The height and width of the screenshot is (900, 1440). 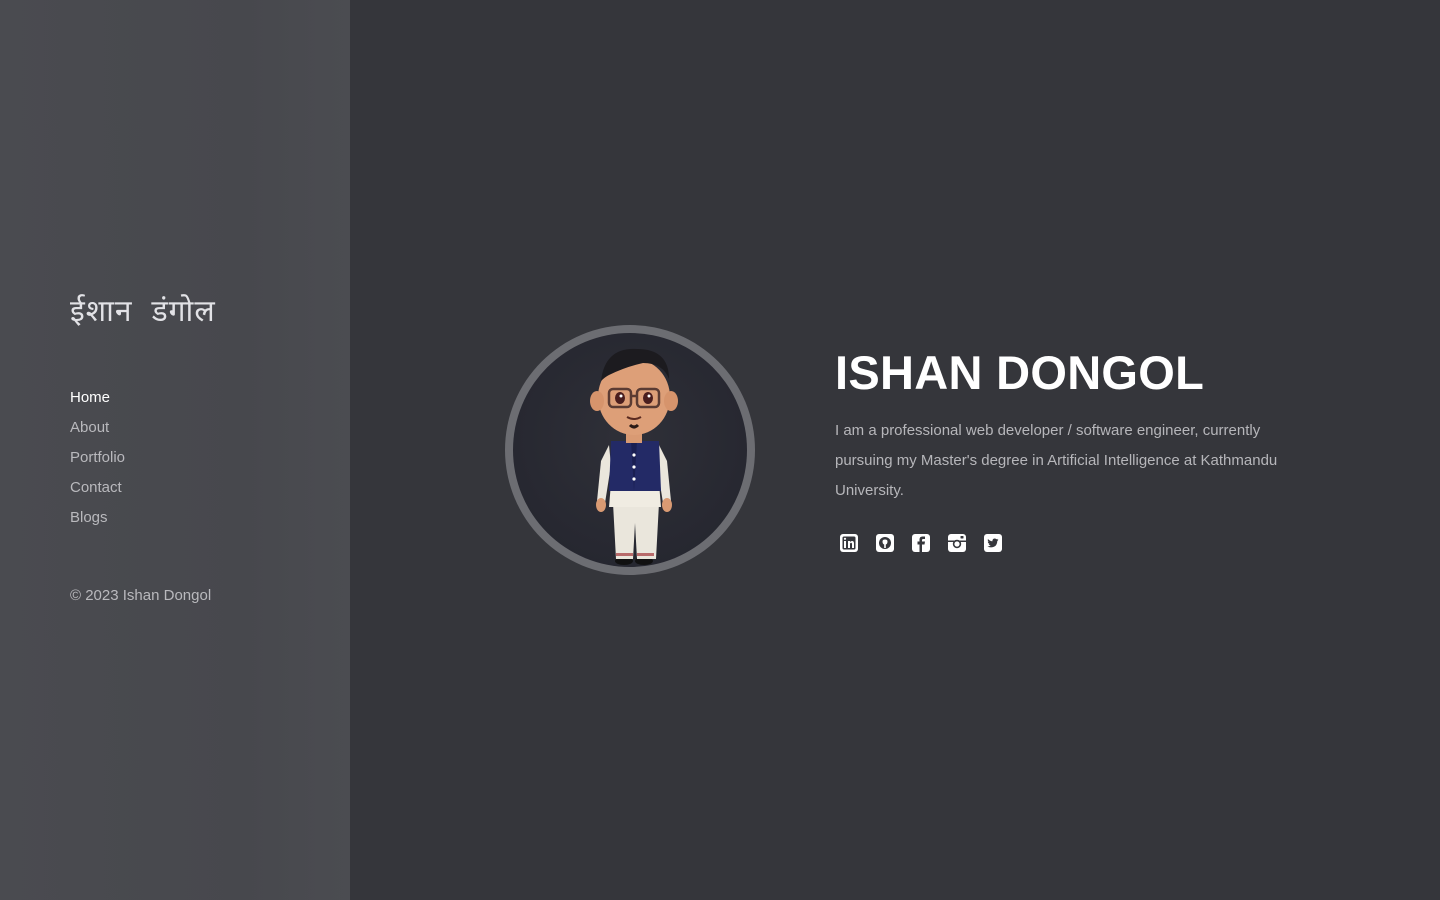 What do you see at coordinates (921, 543) in the screenshot?
I see `facebook-icon` at bounding box center [921, 543].